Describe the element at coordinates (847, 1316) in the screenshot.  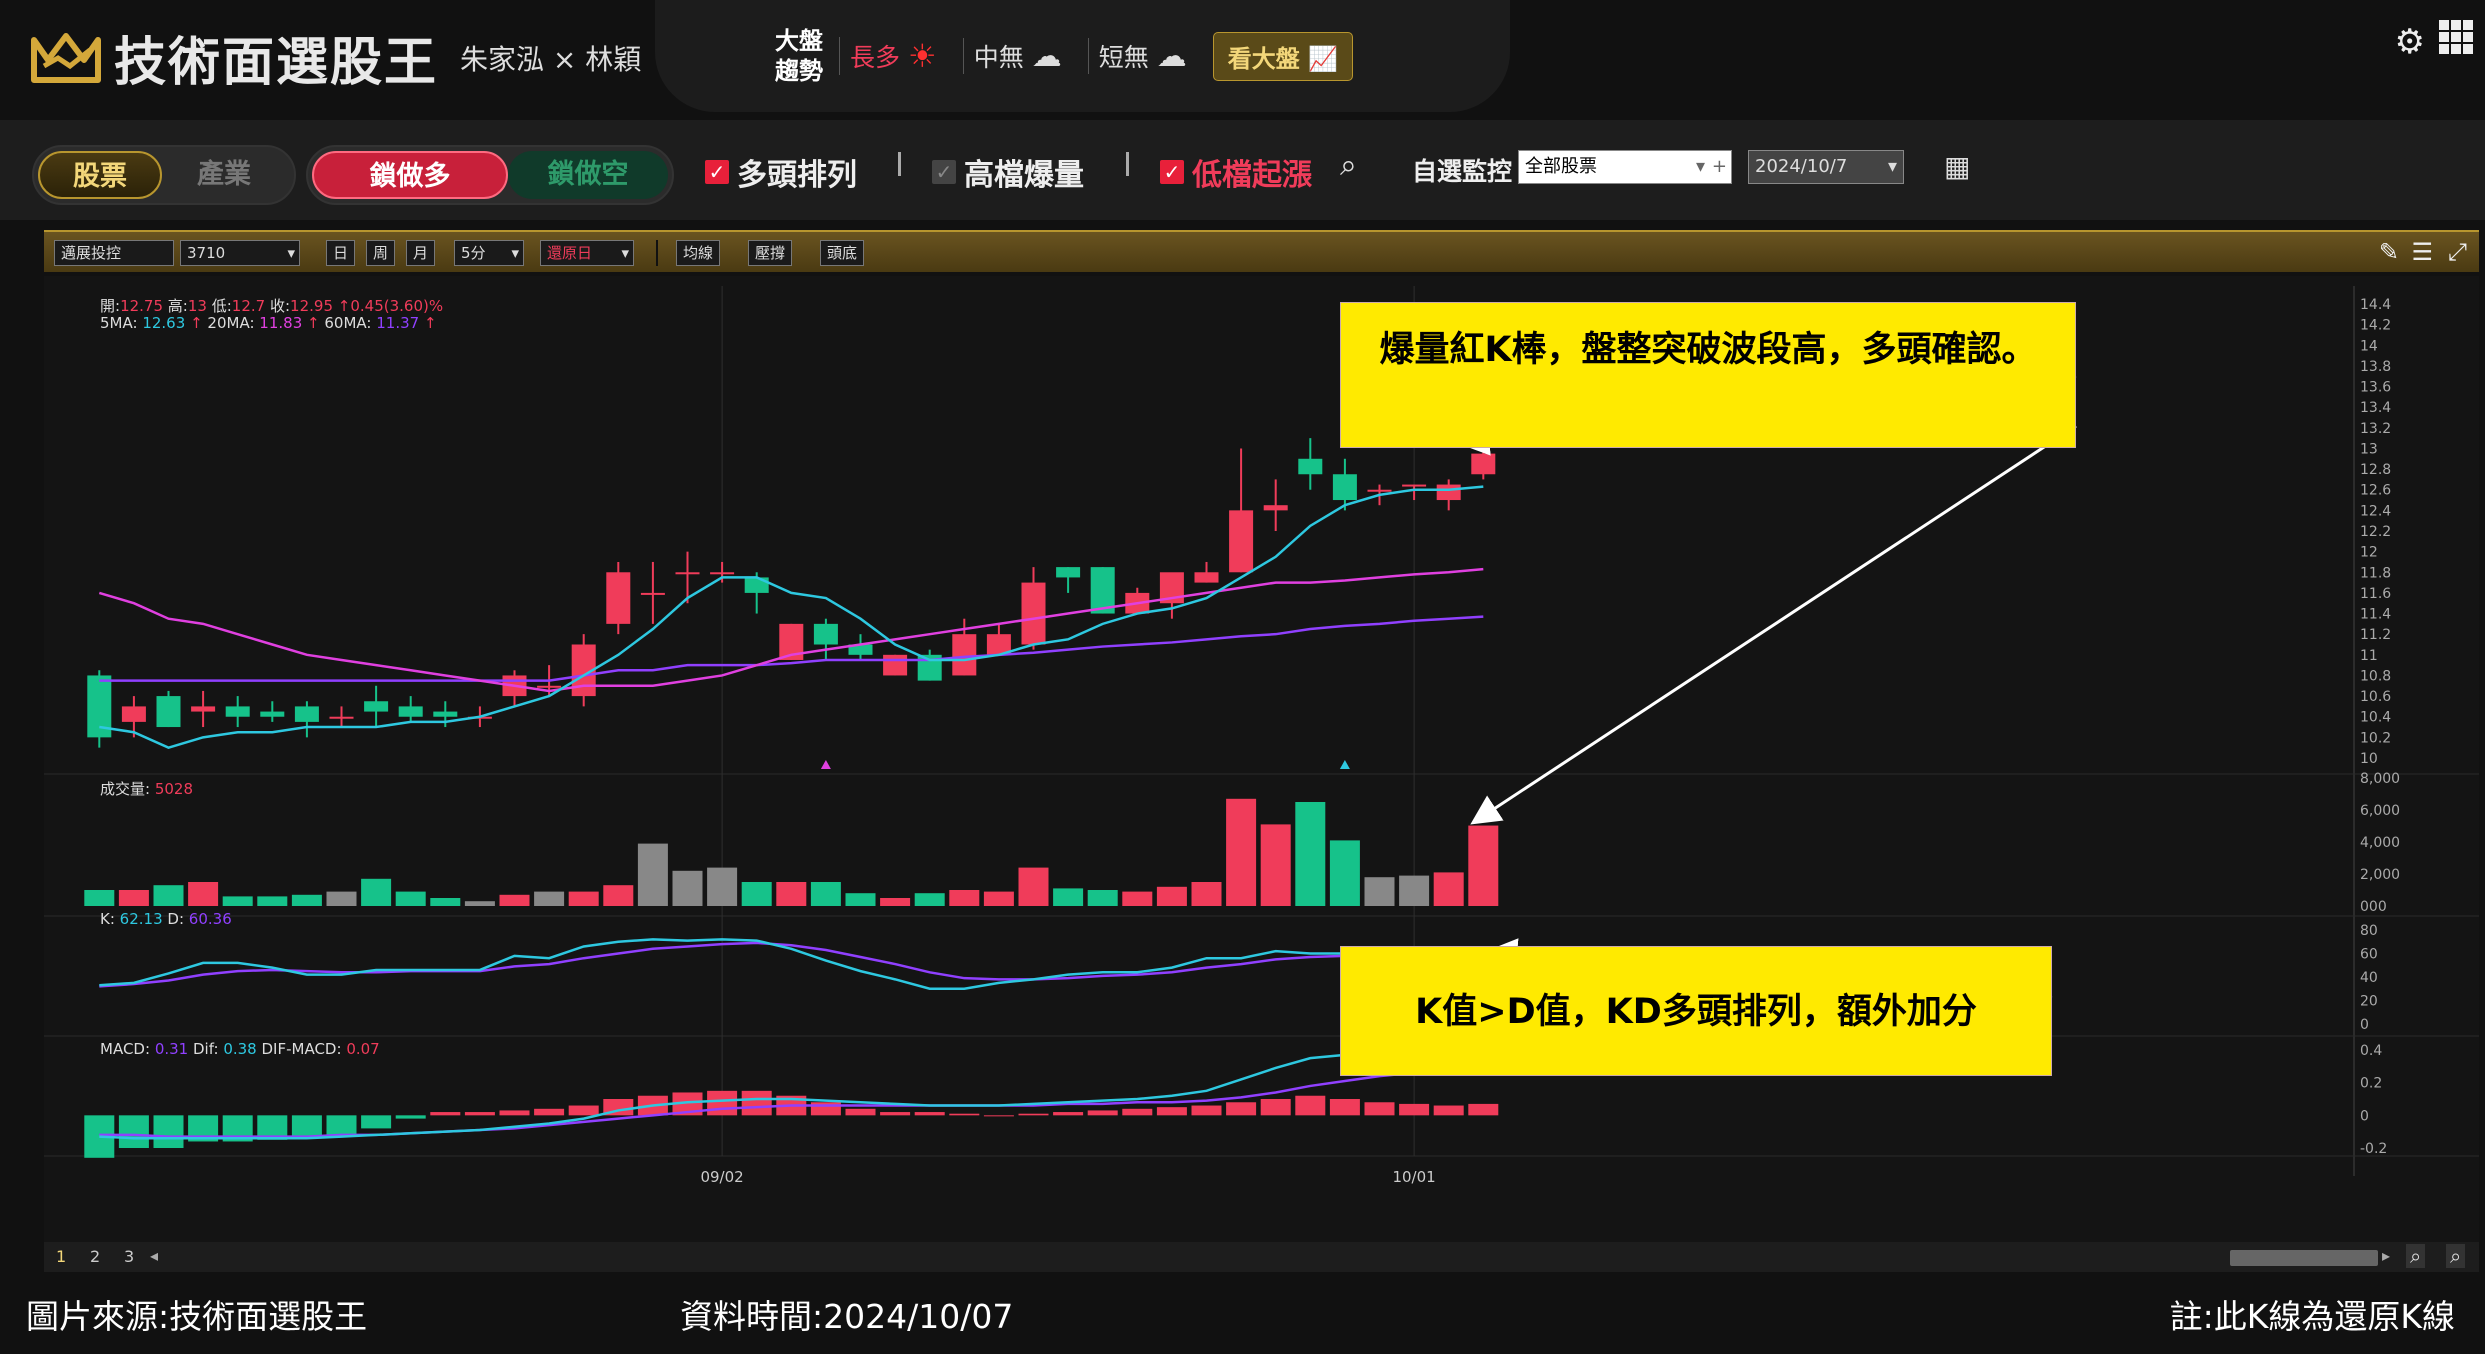
I see `data-time: 資料時間:2024/10/07` at that location.